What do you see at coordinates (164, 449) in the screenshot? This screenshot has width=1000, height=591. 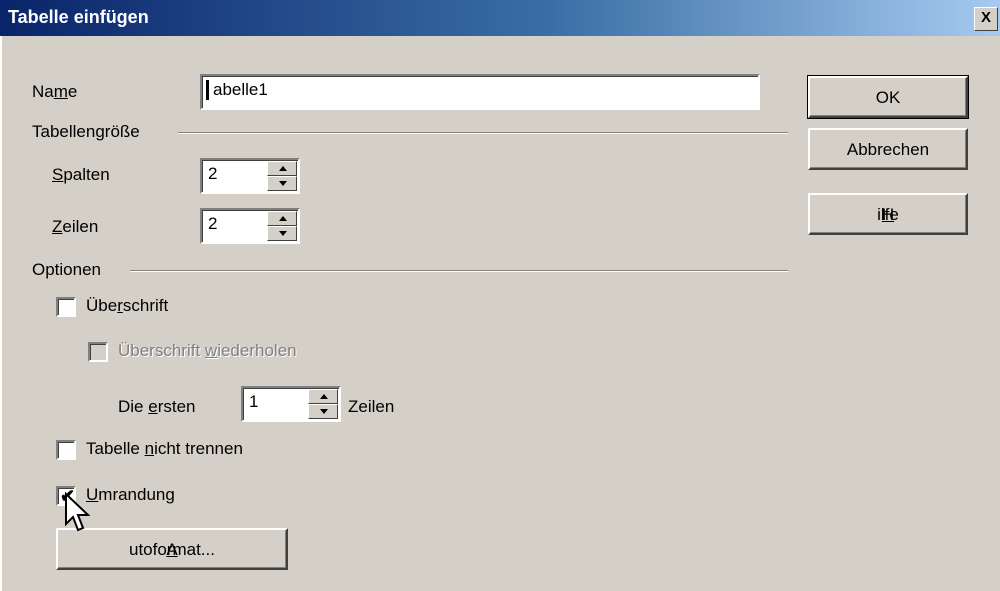 I see `dont-split-label: Tabelle nicht trennen` at bounding box center [164, 449].